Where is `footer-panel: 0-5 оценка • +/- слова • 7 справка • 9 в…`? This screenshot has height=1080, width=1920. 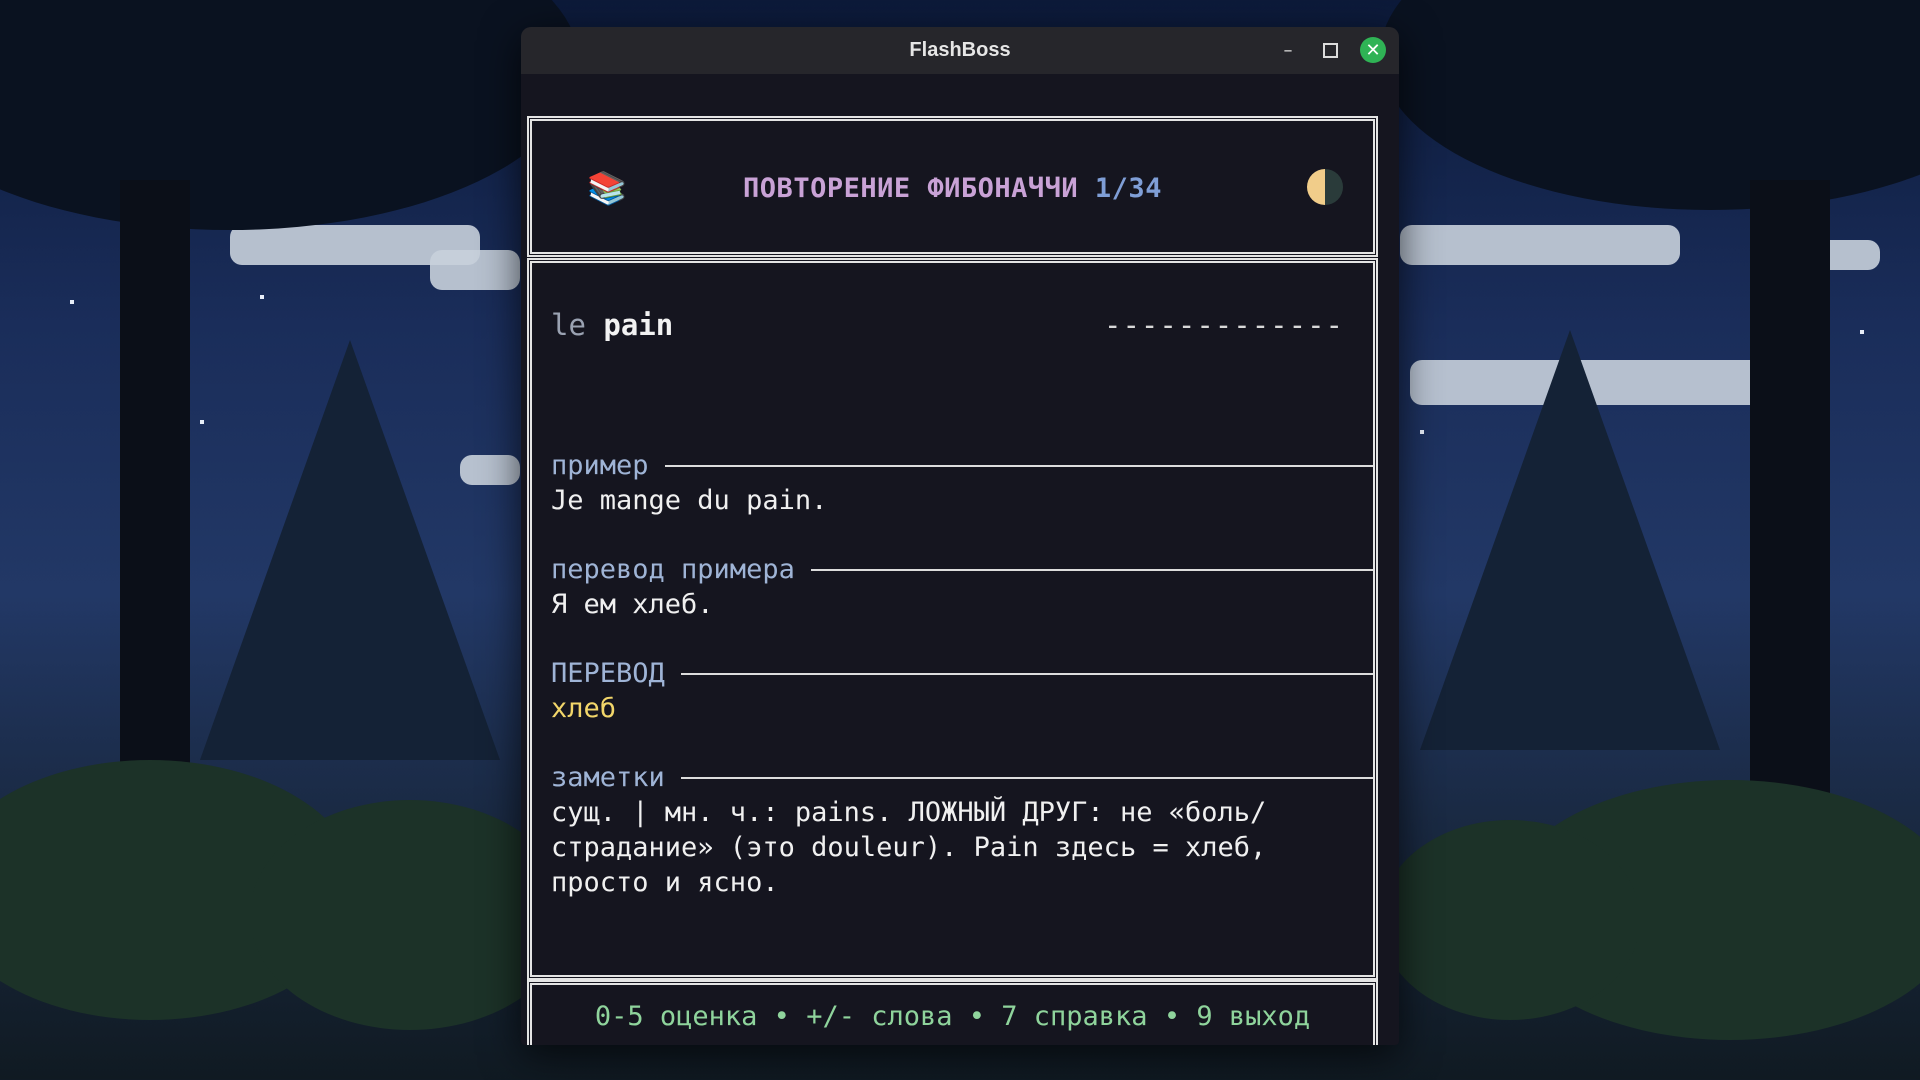
footer-panel: 0-5 оценка • +/- слова • 7 справка • 9 в… is located at coordinates (952, 1012).